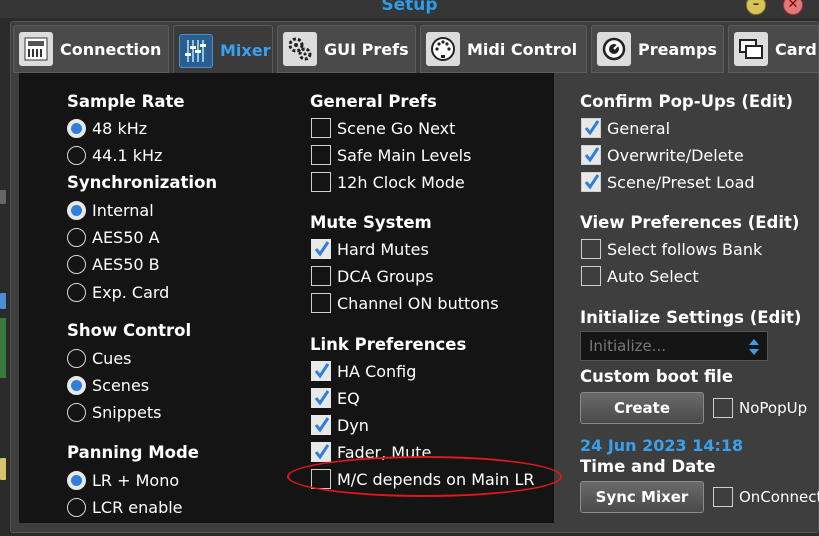  Describe the element at coordinates (773, 49) in the screenshot. I see `tab-card: Card` at that location.